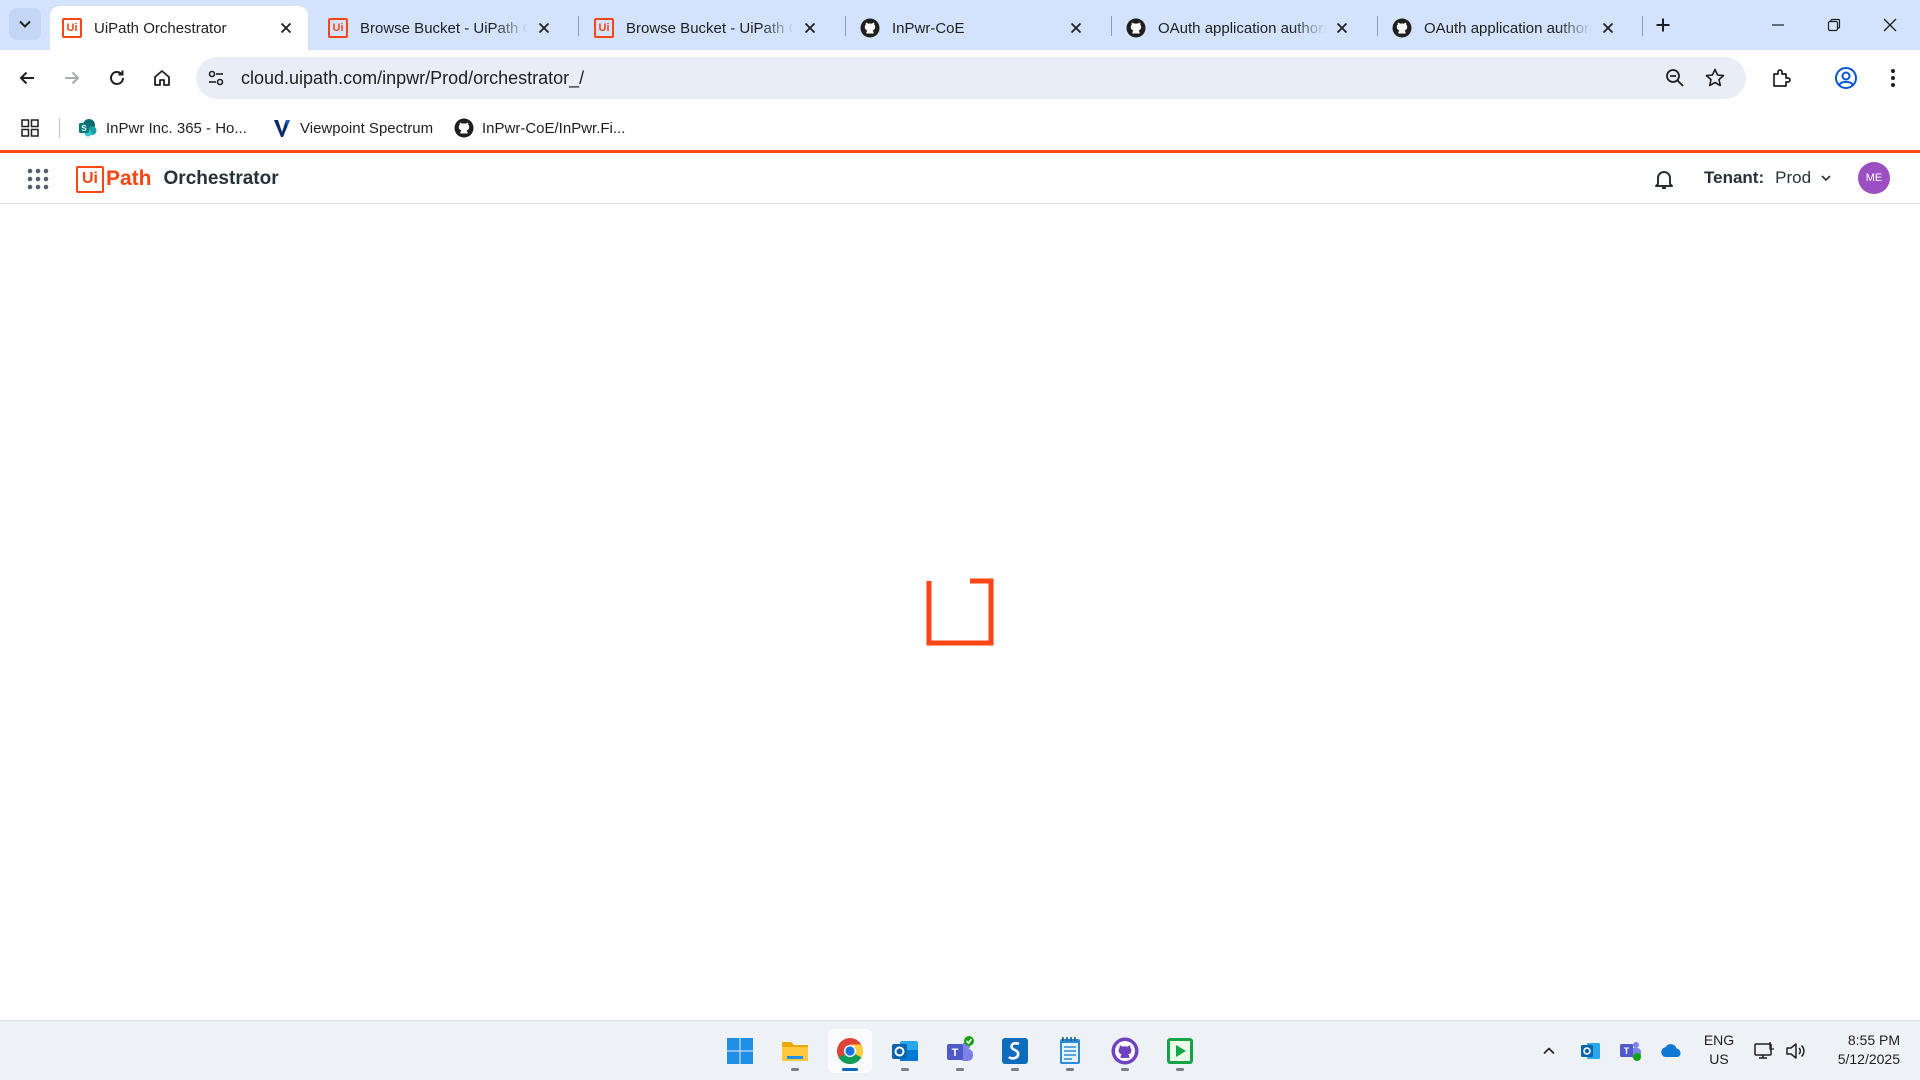 The height and width of the screenshot is (1080, 1920). Describe the element at coordinates (960, 178) in the screenshot. I see `app-header: Ui Path Orchestrator Tenant: Prod ME` at that location.